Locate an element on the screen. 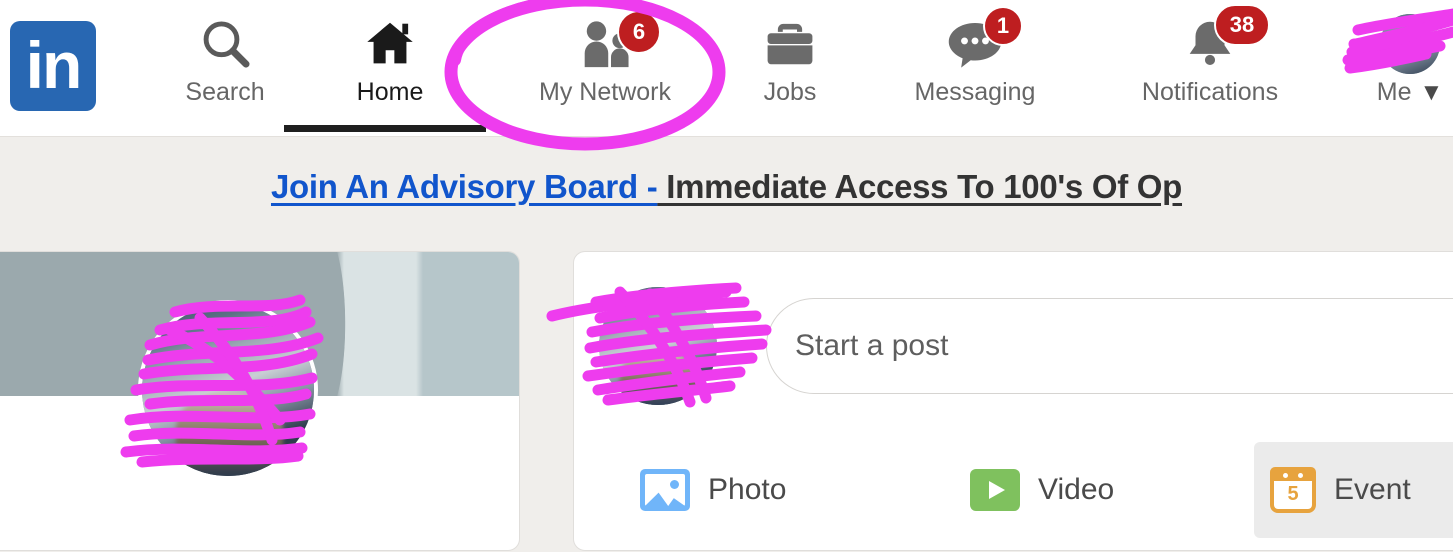 Image resolution: width=1453 pixels, height=552 pixels. add-video-button: Video is located at coordinates (1042, 490).